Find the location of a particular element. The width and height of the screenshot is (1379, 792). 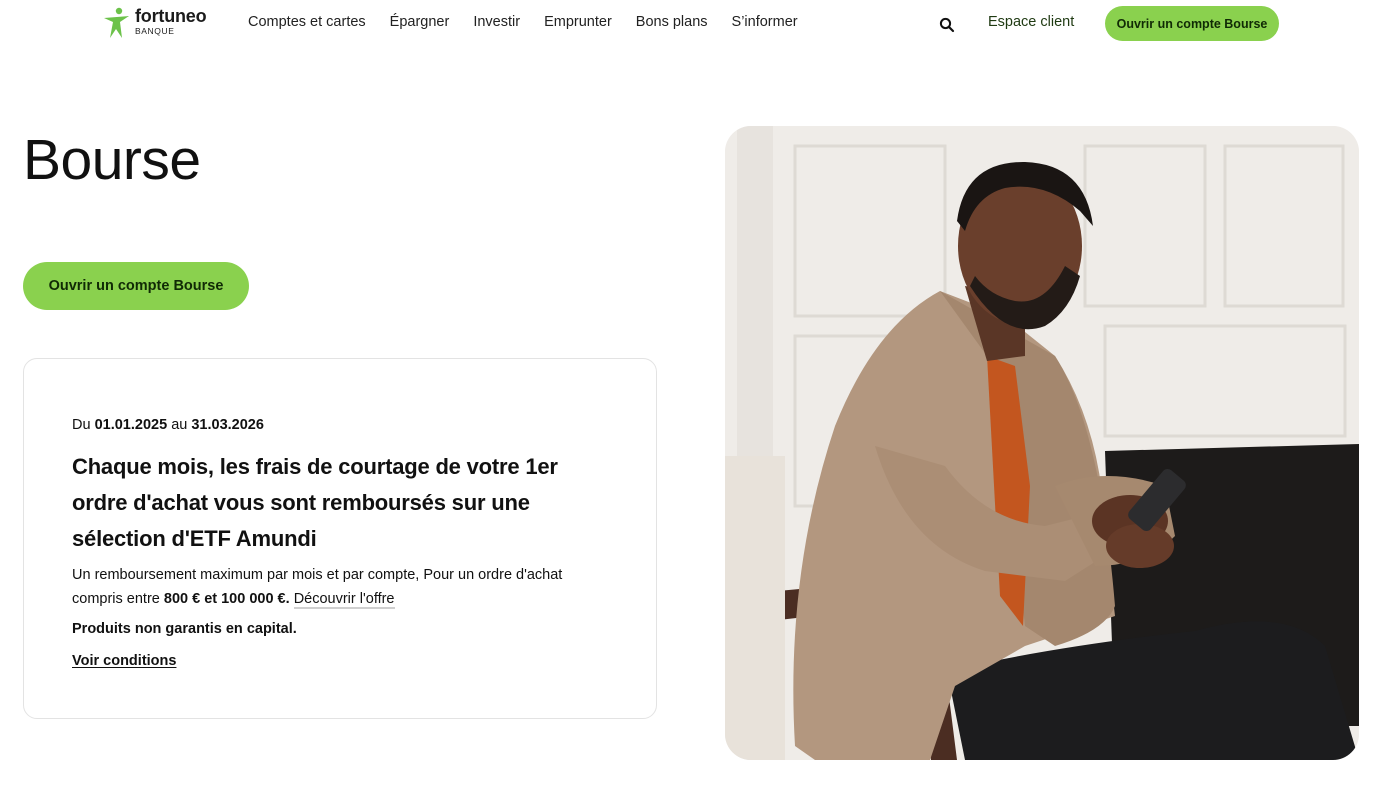

nav-item-sinformer: S’informer is located at coordinates (765, 22).